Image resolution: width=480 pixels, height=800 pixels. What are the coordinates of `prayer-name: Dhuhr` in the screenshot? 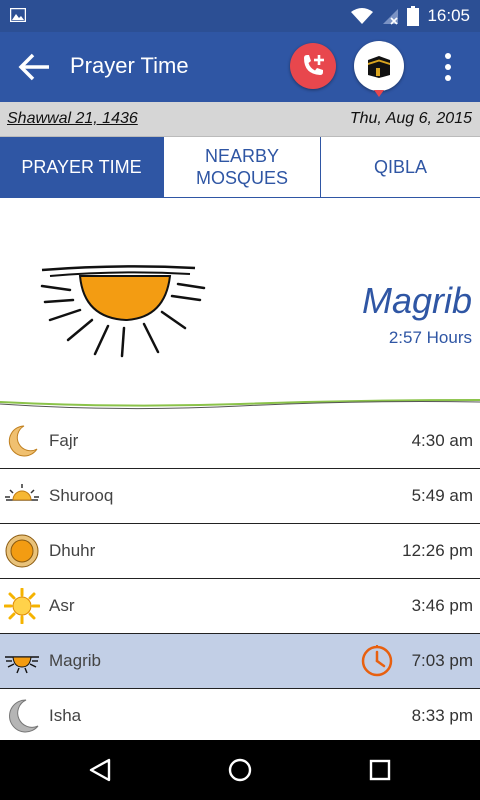 It's located at (72, 550).